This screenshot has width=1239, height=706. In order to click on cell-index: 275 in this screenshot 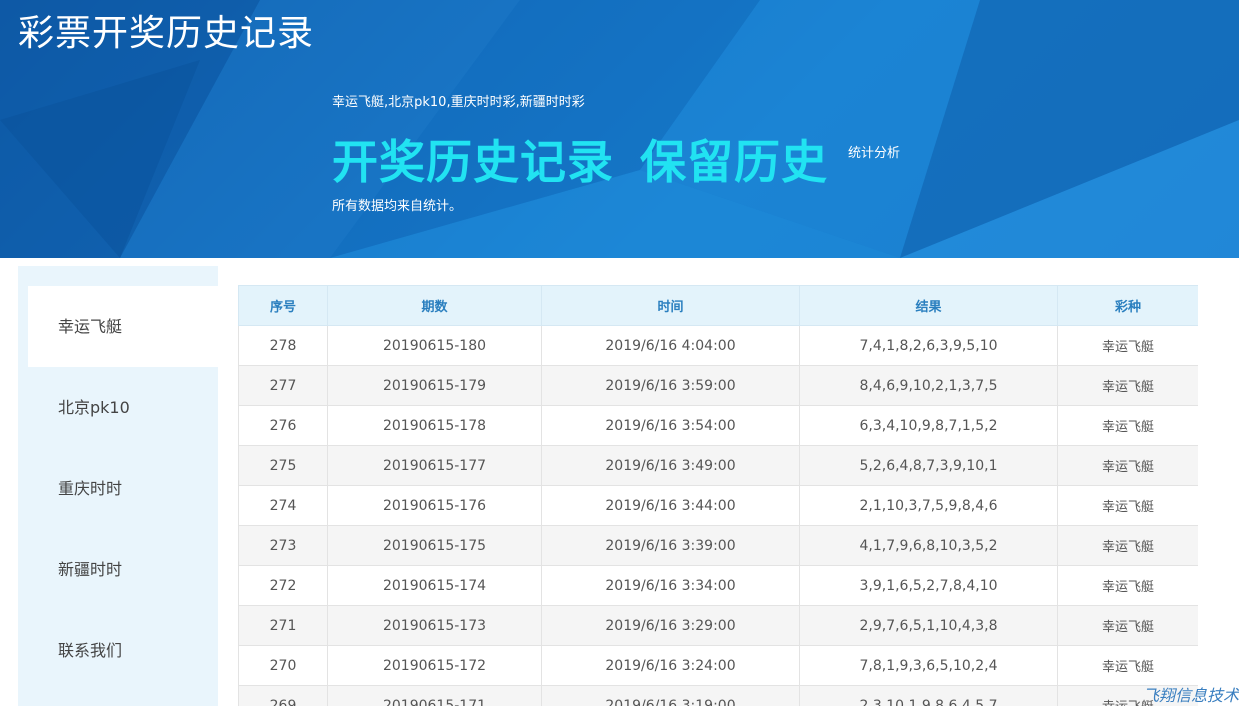, I will do `click(283, 465)`.